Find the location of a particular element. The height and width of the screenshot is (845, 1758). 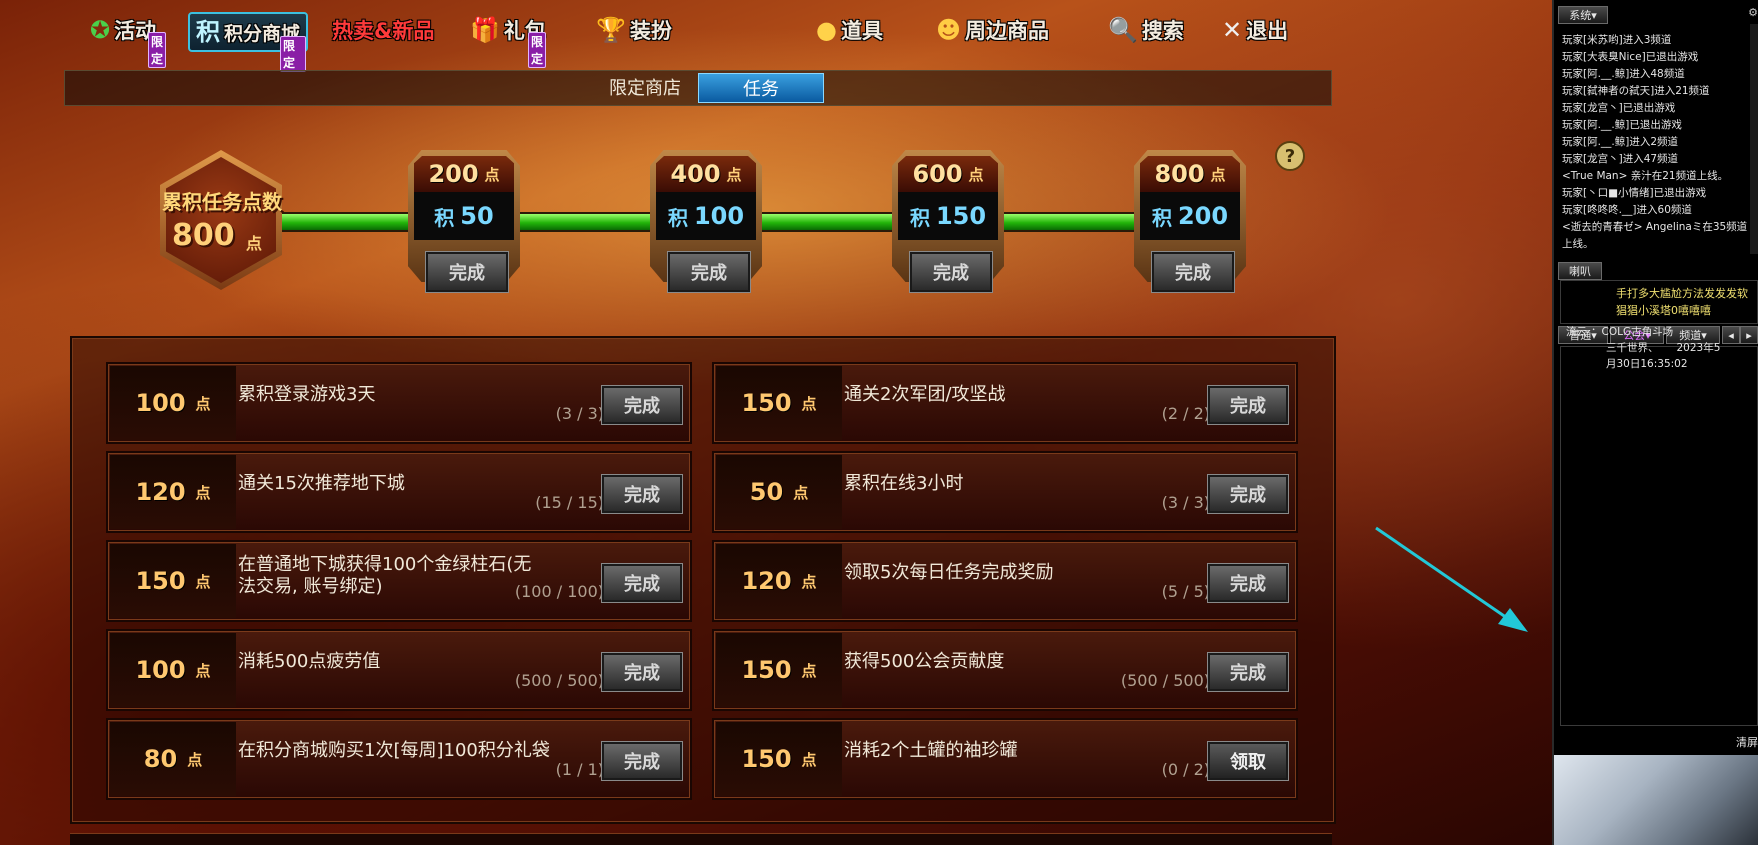

task-description: 在普通地下城获得100个金绿柱石(无法交易, 账号绑定) is located at coordinates (385, 575).